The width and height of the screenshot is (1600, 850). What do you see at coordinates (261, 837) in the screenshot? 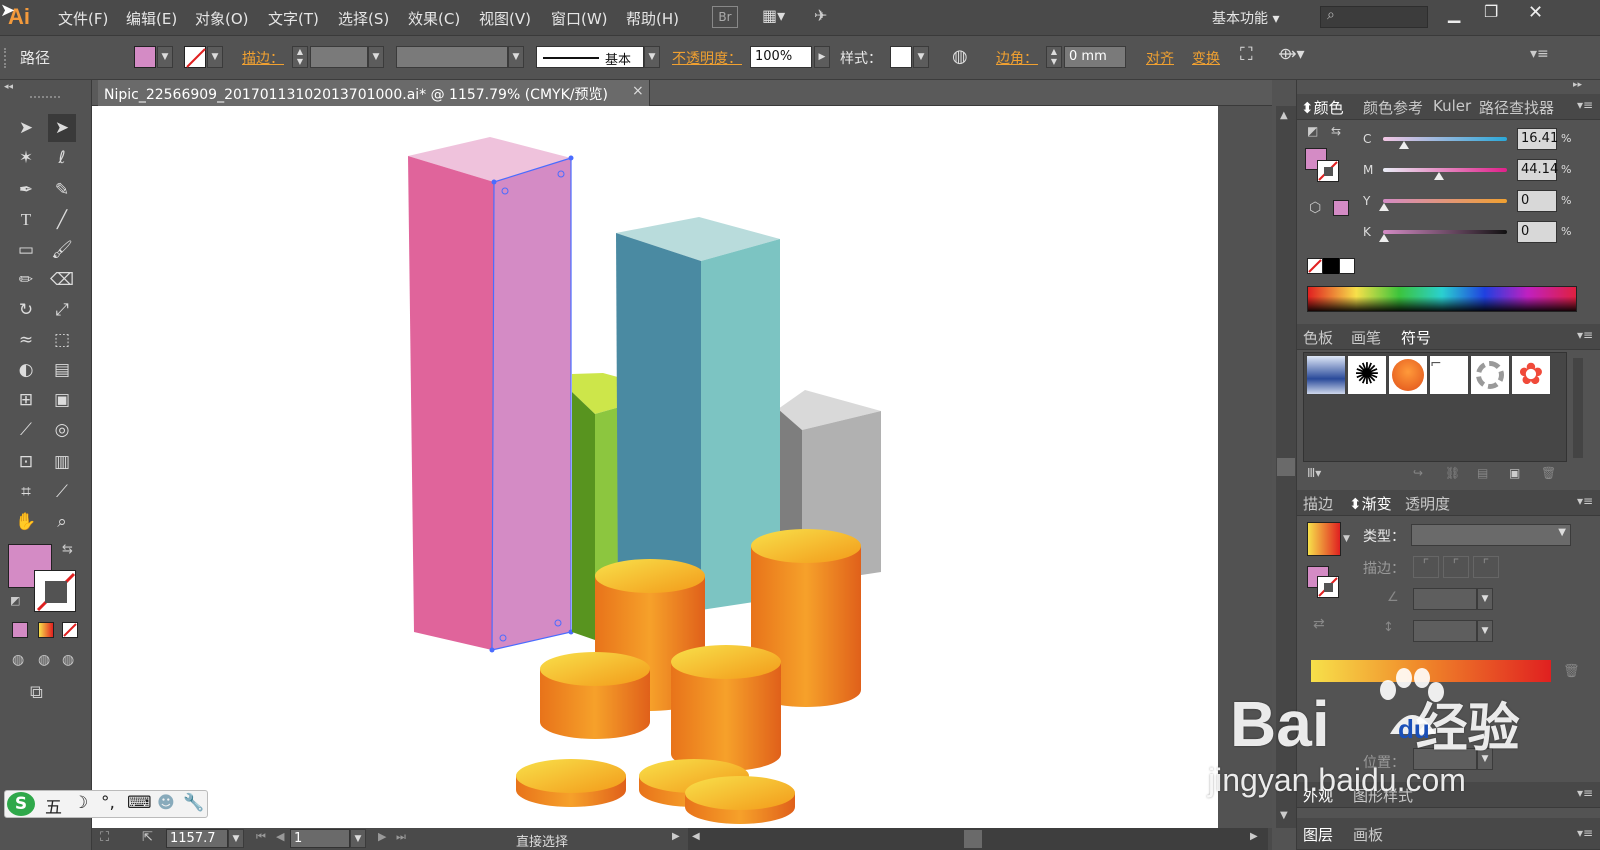
I see `first-artboard-icon: ⏮` at bounding box center [261, 837].